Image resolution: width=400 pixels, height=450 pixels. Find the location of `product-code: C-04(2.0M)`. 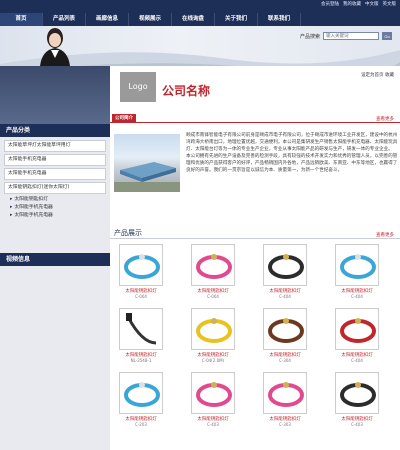

product-code: C-04(2.0M) is located at coordinates (213, 360).